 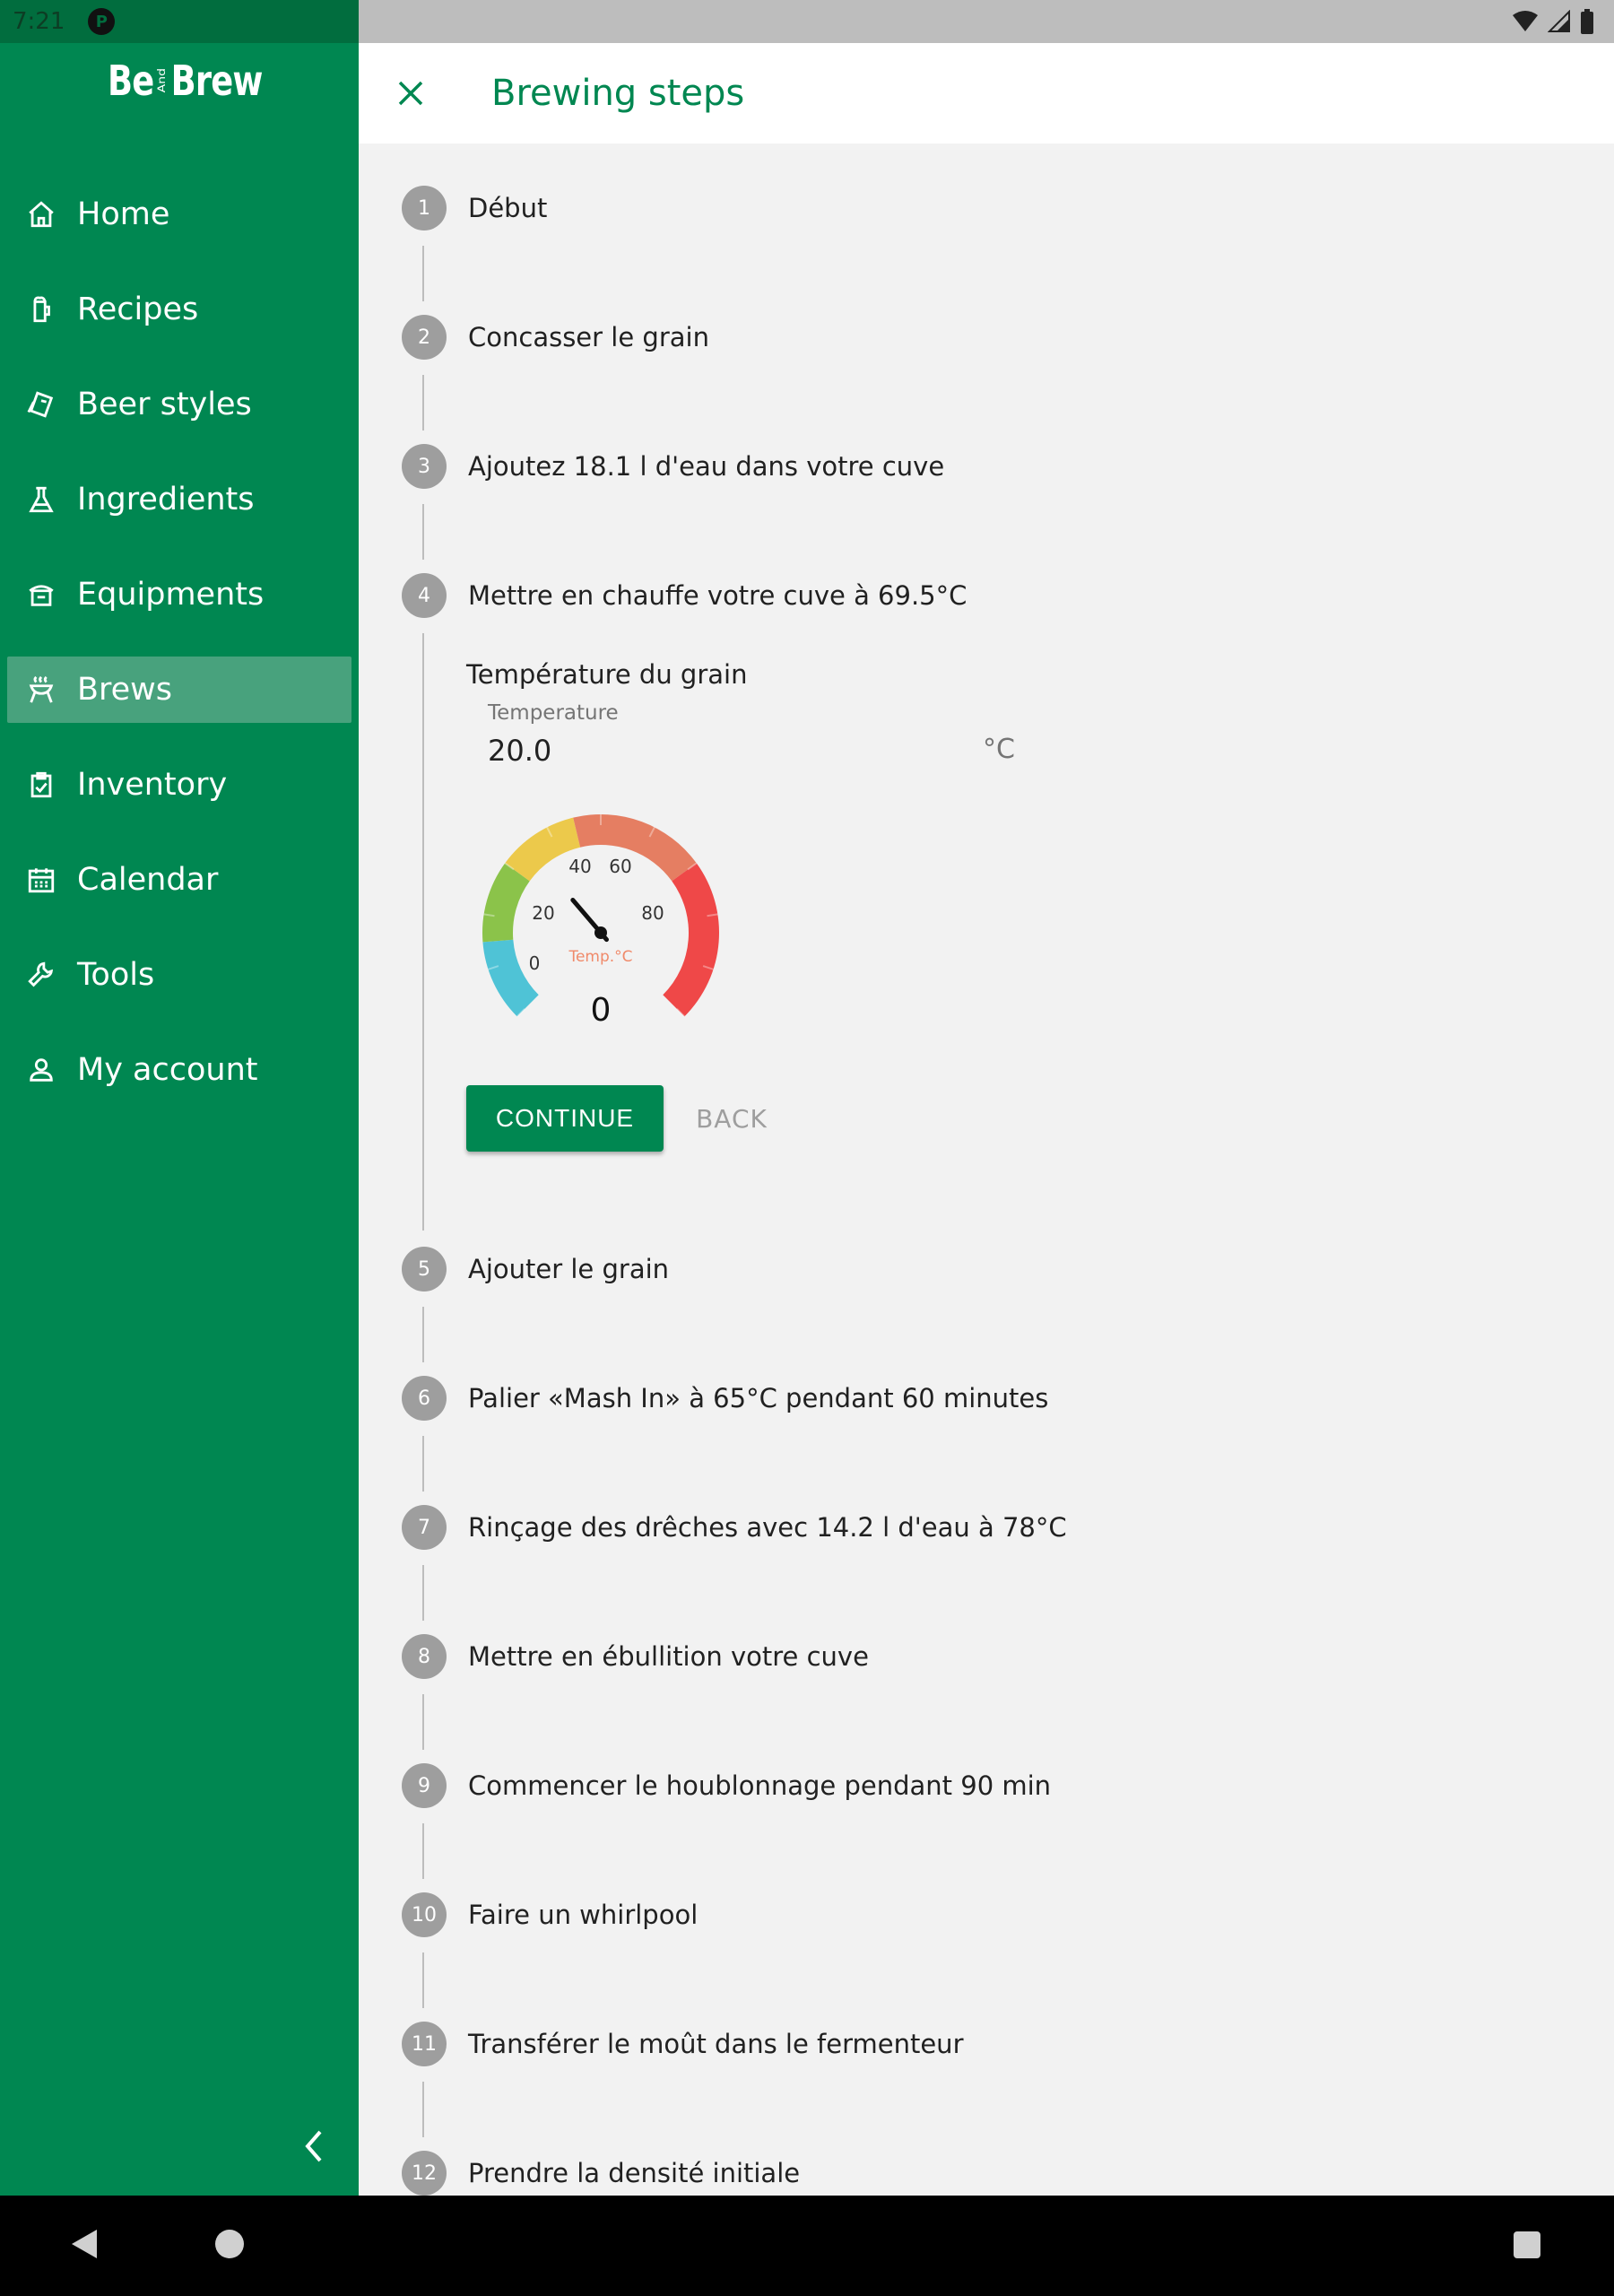 I want to click on sidebar-item-label: Brews, so click(x=125, y=690).